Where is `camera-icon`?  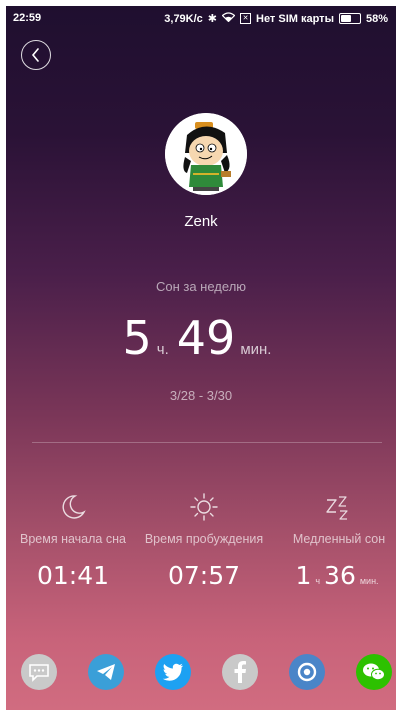 camera-icon is located at coordinates (307, 672).